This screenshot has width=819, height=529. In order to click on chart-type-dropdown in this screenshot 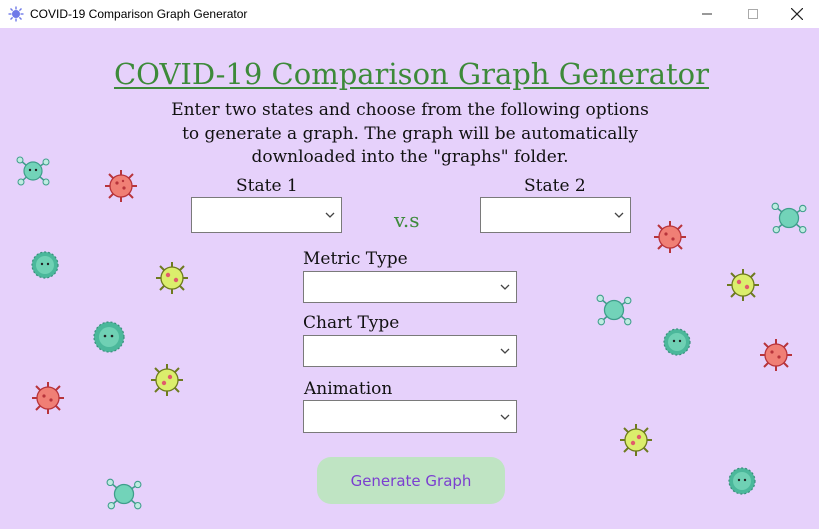, I will do `click(410, 351)`.